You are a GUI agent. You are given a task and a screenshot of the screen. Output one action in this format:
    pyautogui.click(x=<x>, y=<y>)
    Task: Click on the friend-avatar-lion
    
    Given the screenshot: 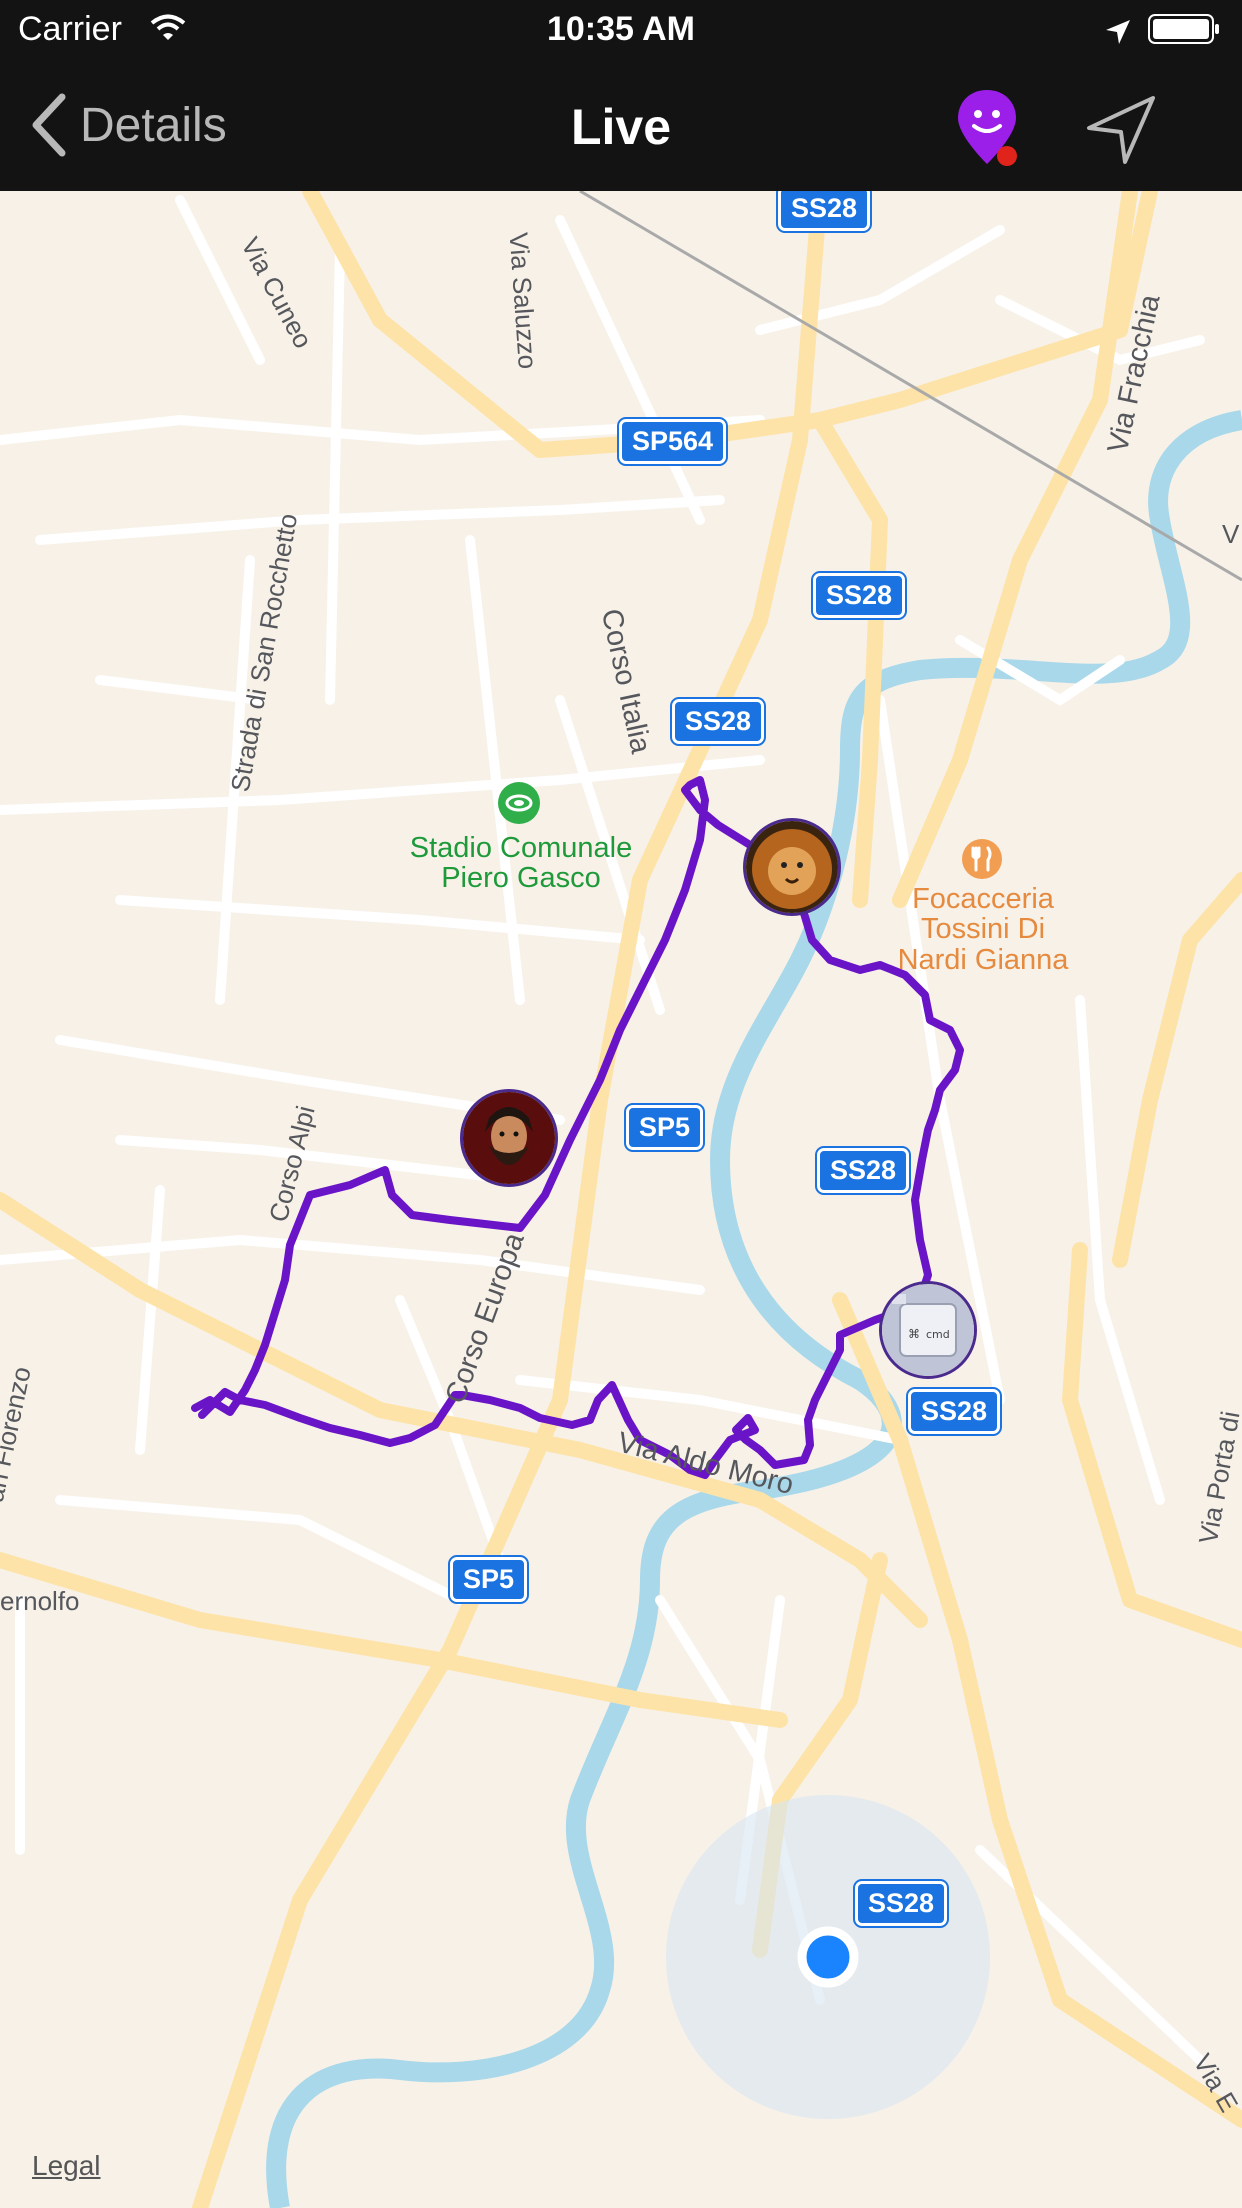 What is the action you would take?
    pyautogui.click(x=792, y=867)
    